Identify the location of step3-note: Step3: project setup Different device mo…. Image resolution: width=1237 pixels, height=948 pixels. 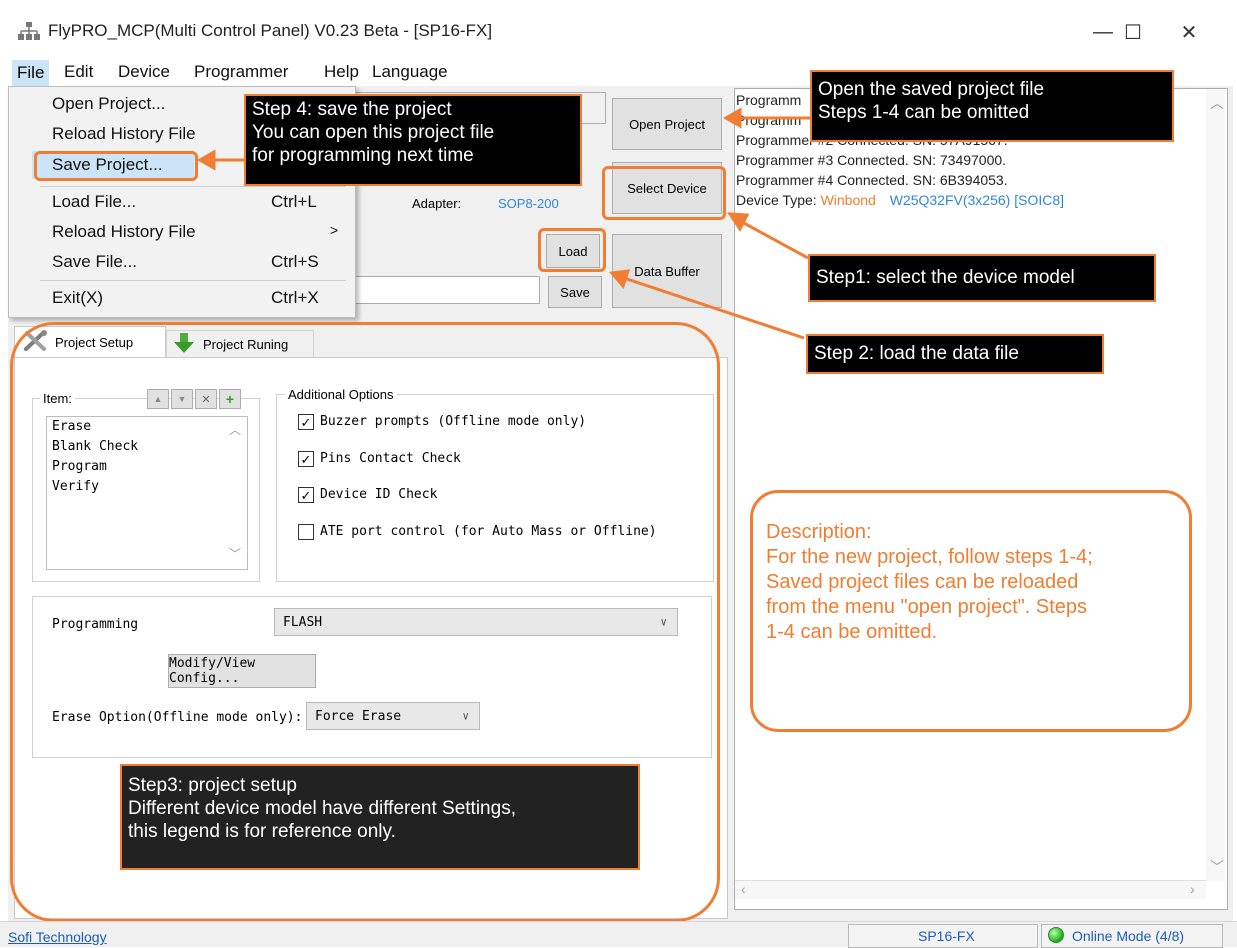
(380, 817).